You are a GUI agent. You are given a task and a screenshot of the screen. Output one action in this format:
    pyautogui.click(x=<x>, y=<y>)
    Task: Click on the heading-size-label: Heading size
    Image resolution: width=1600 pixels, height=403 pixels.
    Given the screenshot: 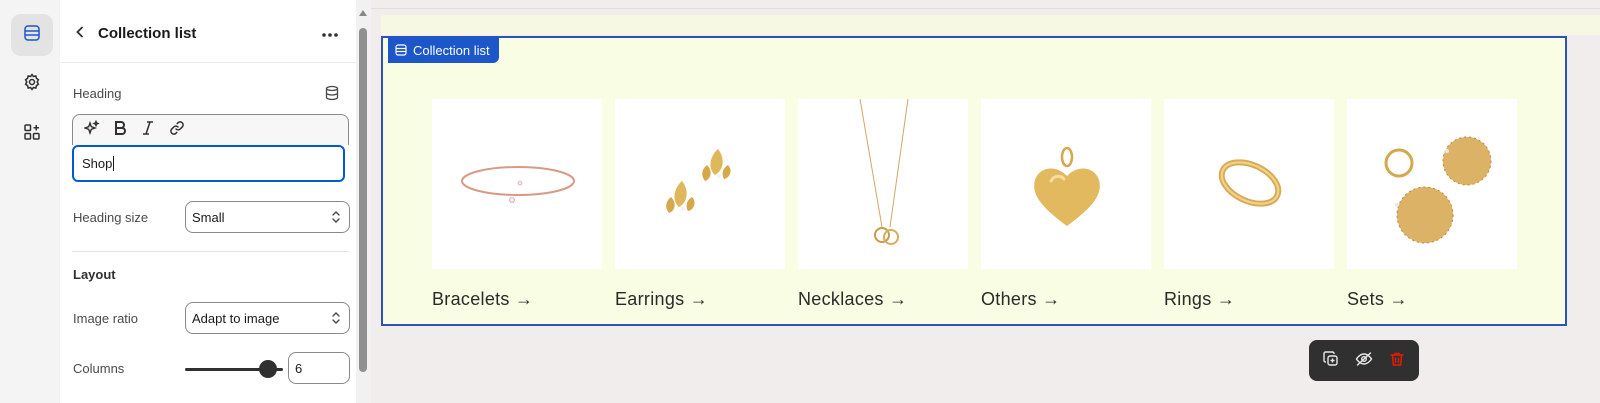 What is the action you would take?
    pyautogui.click(x=111, y=217)
    